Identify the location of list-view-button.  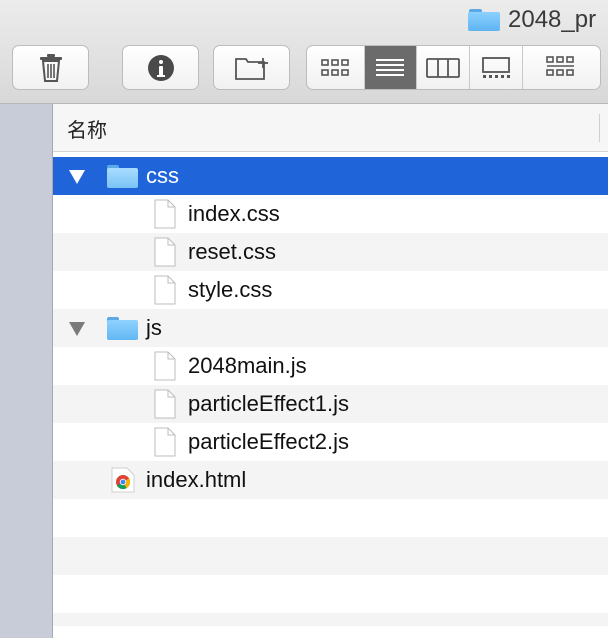
(391, 67).